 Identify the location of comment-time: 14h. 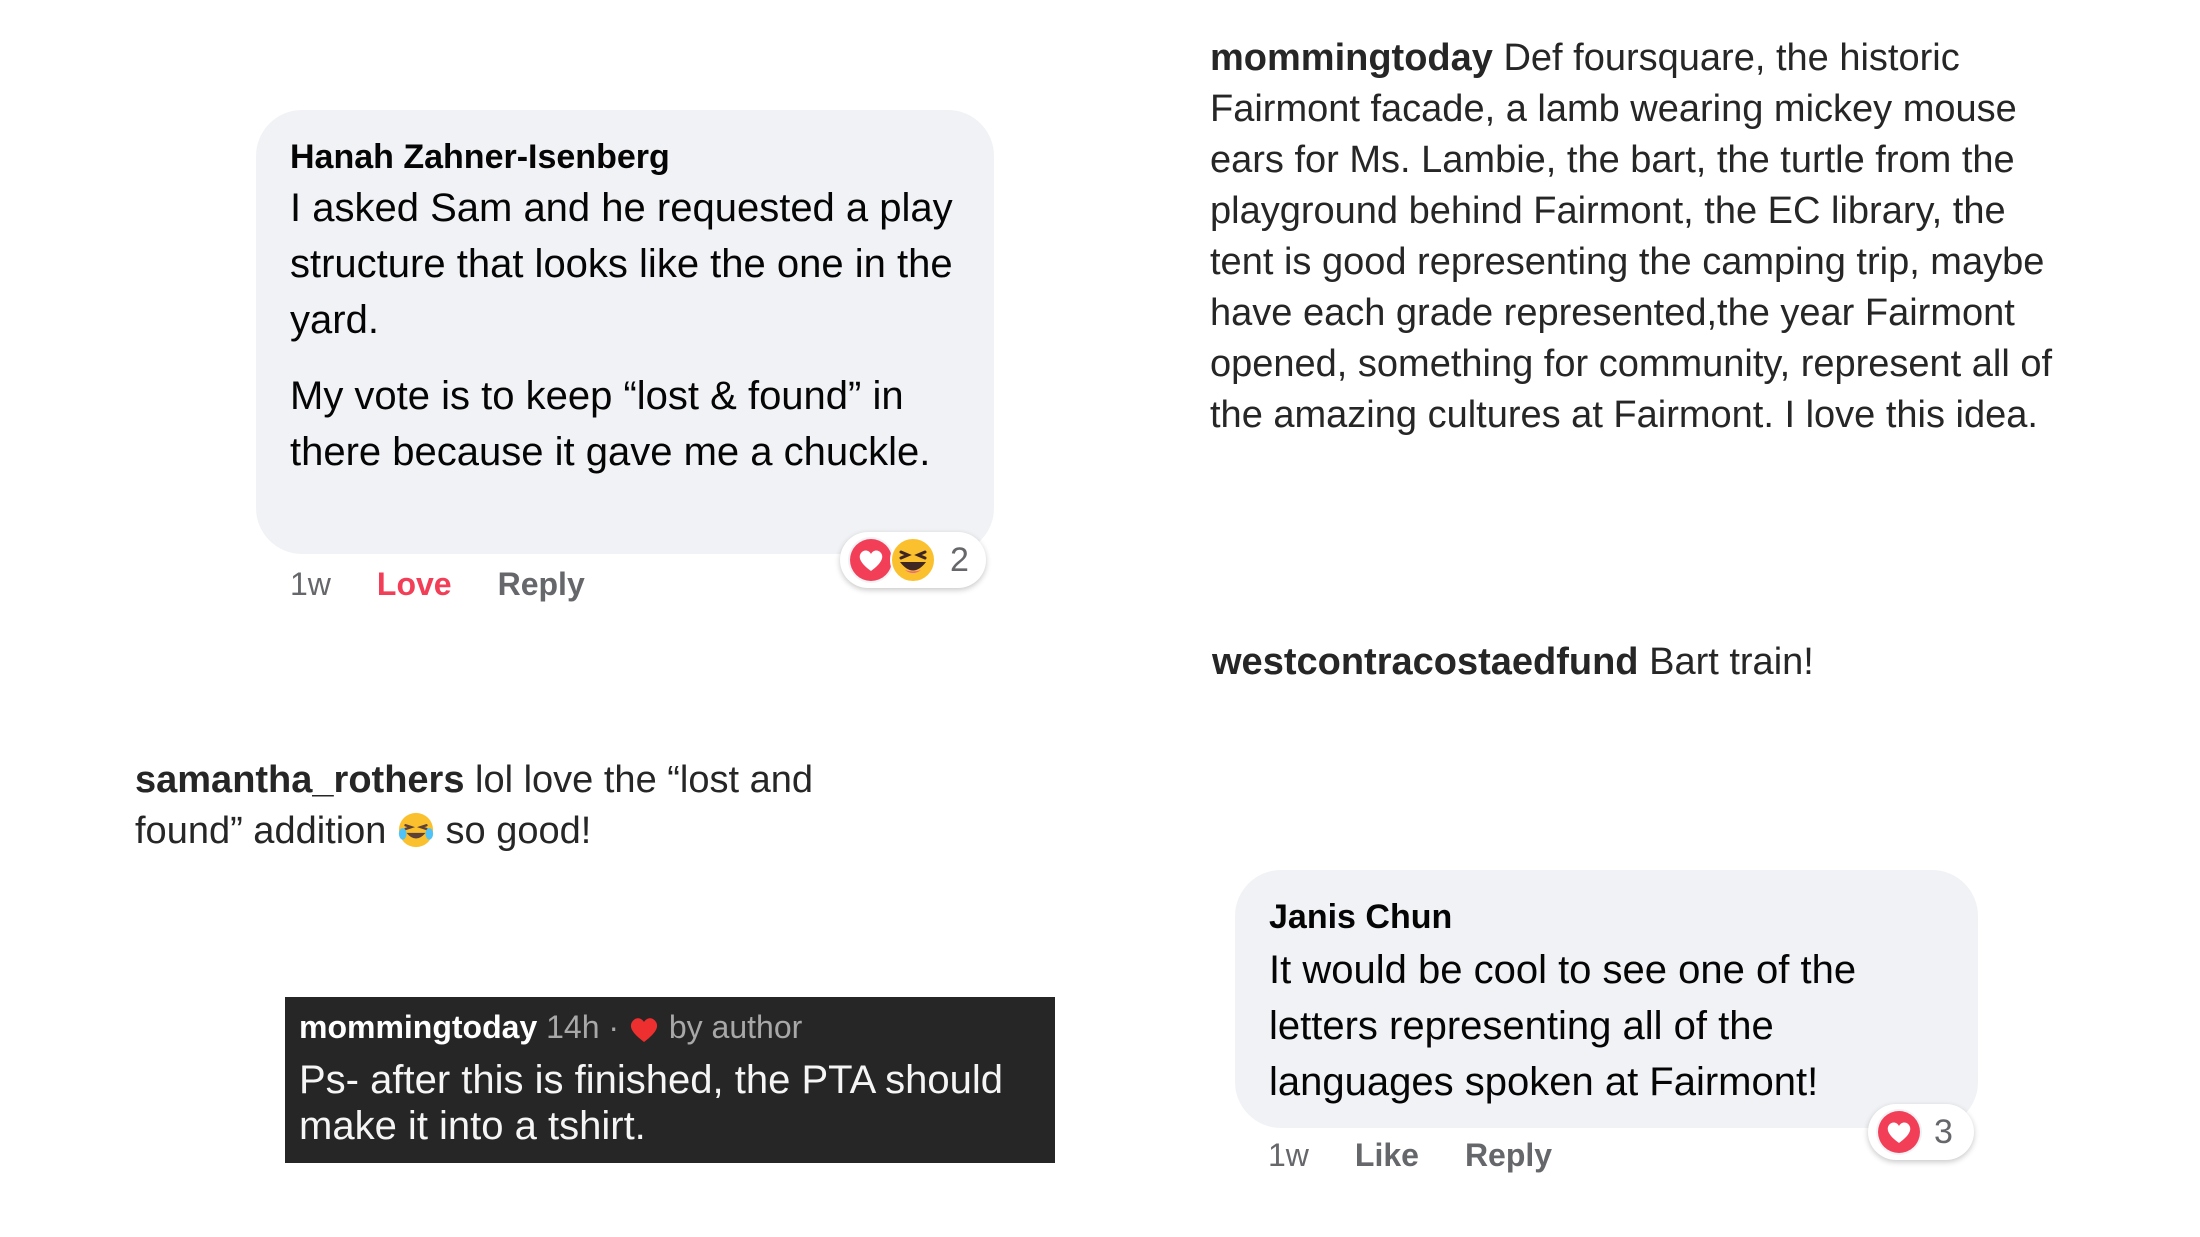
(573, 1027).